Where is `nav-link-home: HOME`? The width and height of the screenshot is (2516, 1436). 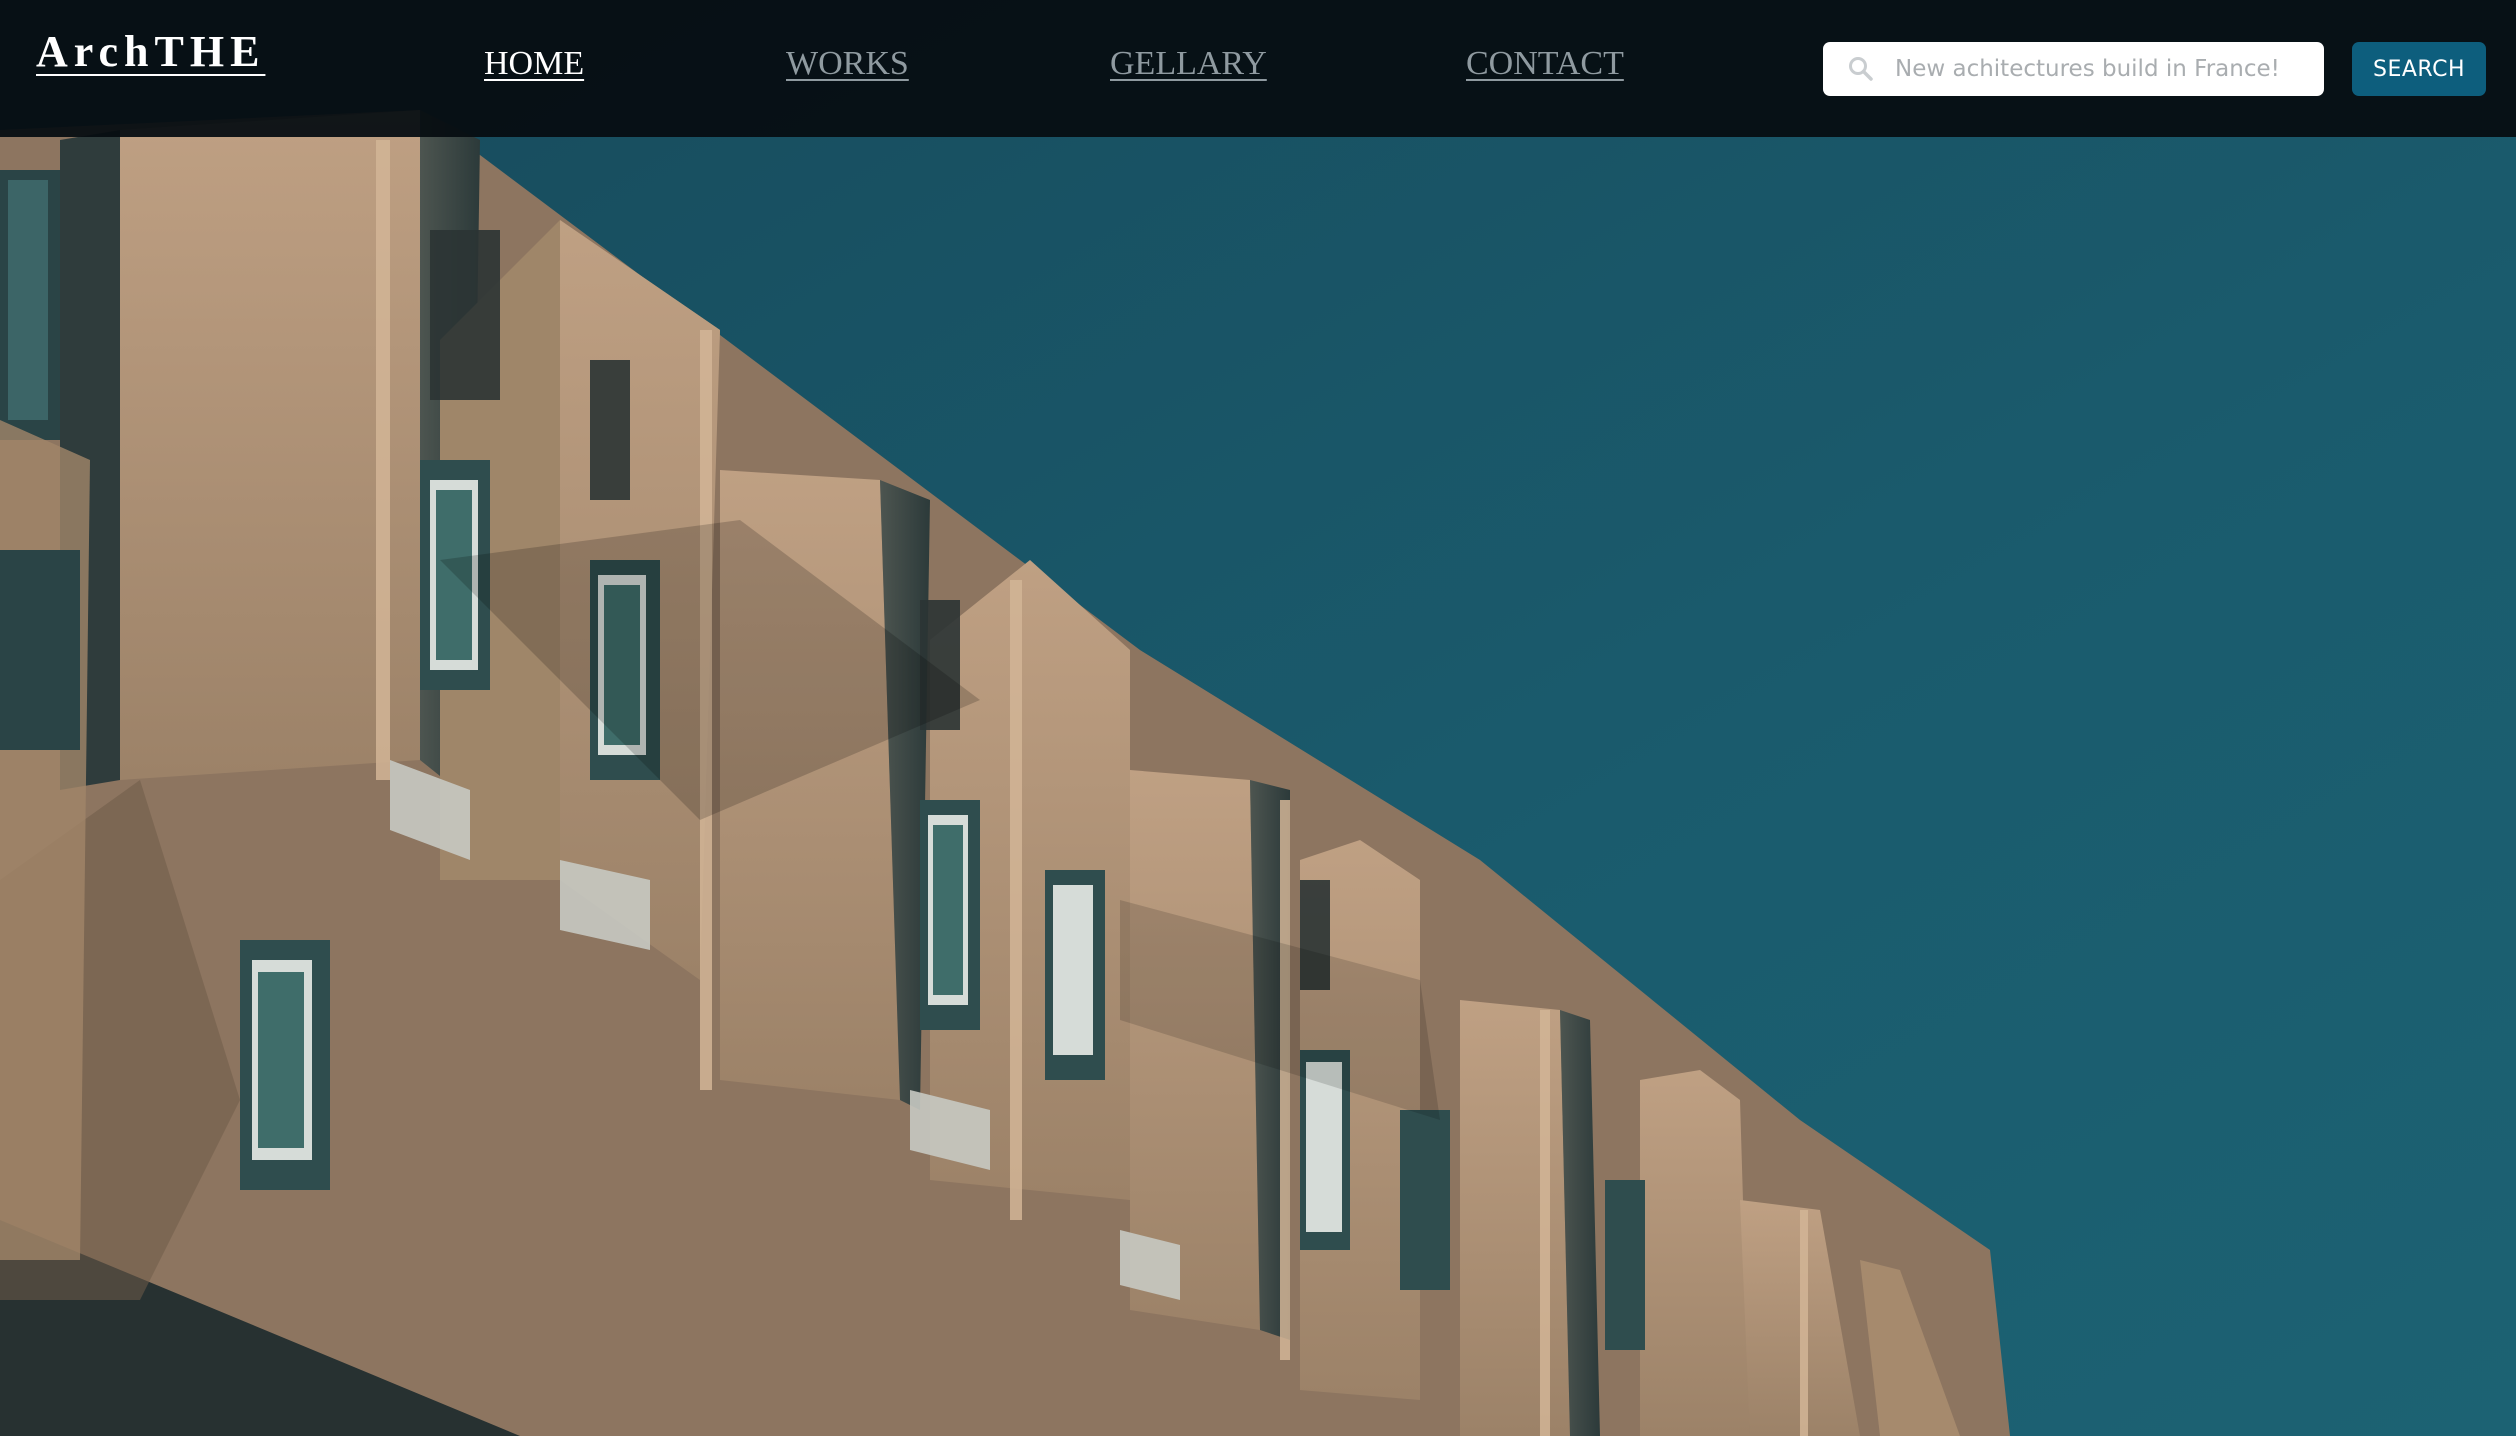
nav-link-home: HOME is located at coordinates (534, 64).